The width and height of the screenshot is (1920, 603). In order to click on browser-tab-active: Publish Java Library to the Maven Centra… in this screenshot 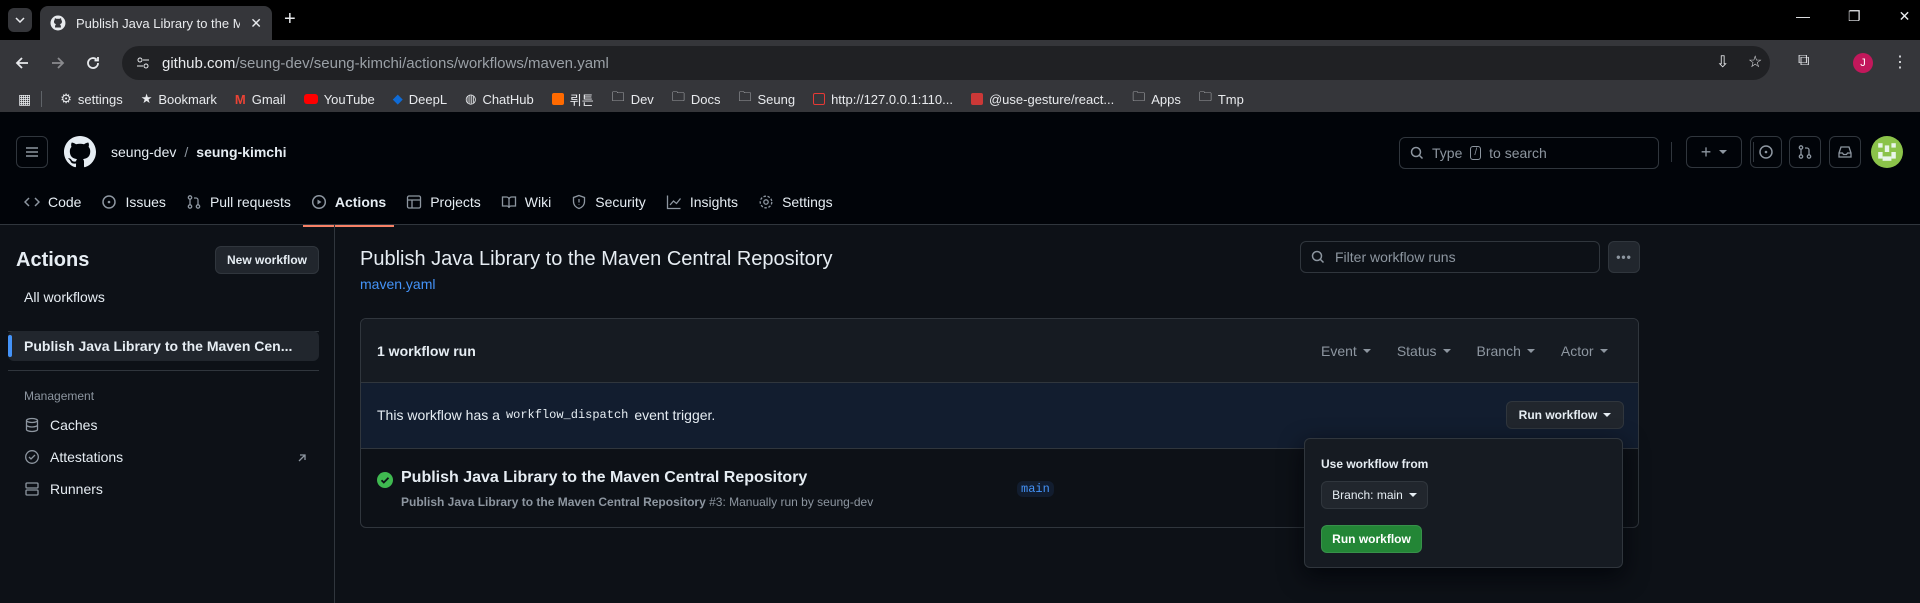, I will do `click(156, 23)`.